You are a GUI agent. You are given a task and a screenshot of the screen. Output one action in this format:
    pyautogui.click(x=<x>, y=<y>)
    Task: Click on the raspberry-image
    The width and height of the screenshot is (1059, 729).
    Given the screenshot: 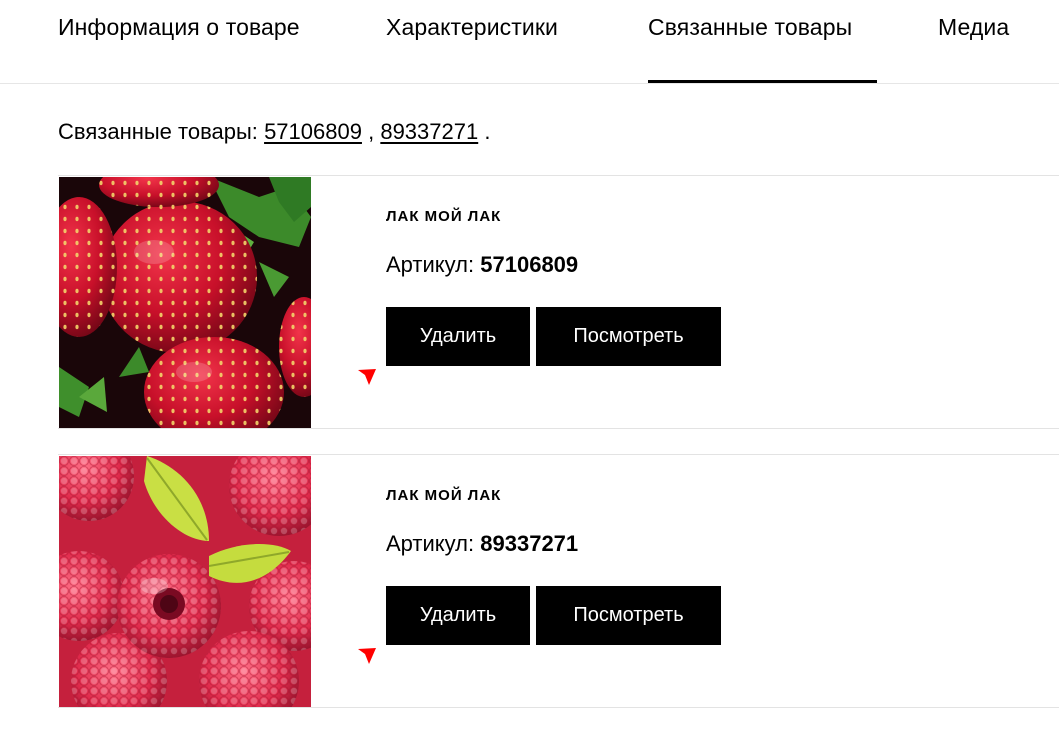 What is the action you would take?
    pyautogui.click(x=185, y=581)
    